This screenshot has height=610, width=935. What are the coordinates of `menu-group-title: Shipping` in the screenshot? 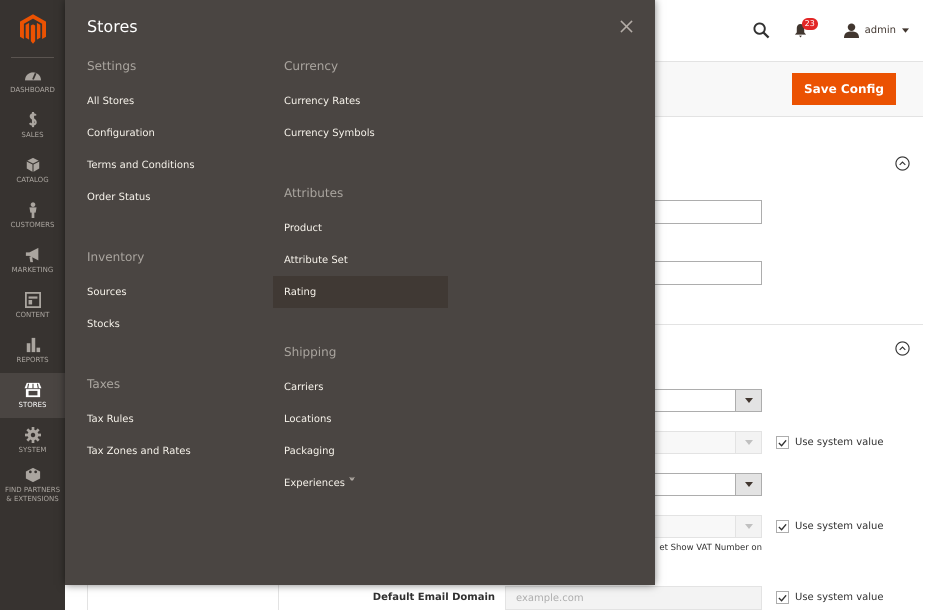 It's located at (311, 352).